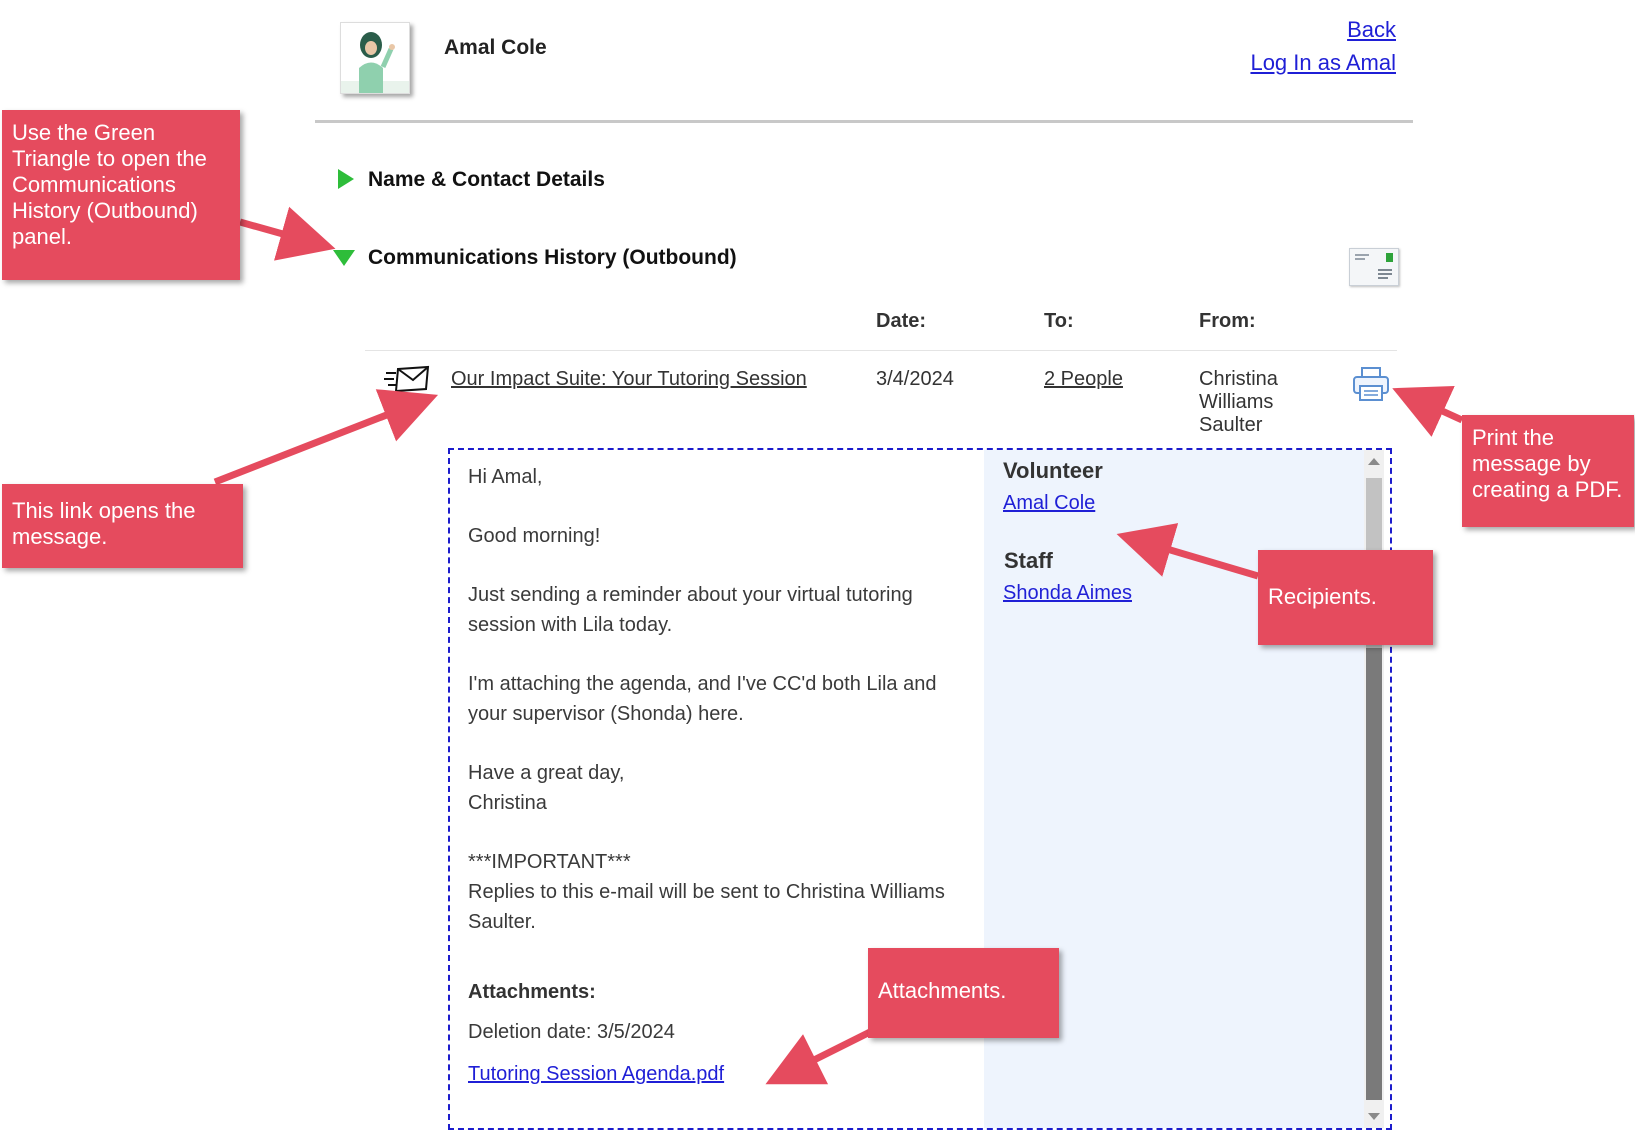 The width and height of the screenshot is (1635, 1132). I want to click on callout-attachments: Attachments., so click(963, 993).